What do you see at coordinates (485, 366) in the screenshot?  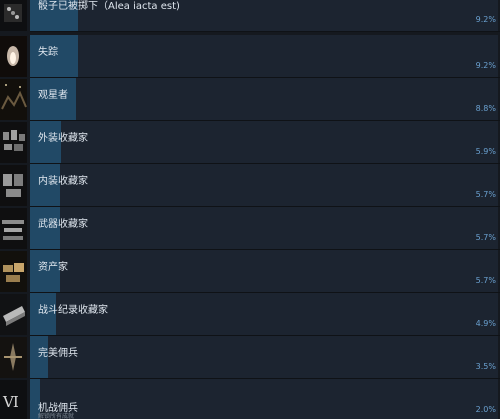 I see `achievement-percent: 3.5%` at bounding box center [485, 366].